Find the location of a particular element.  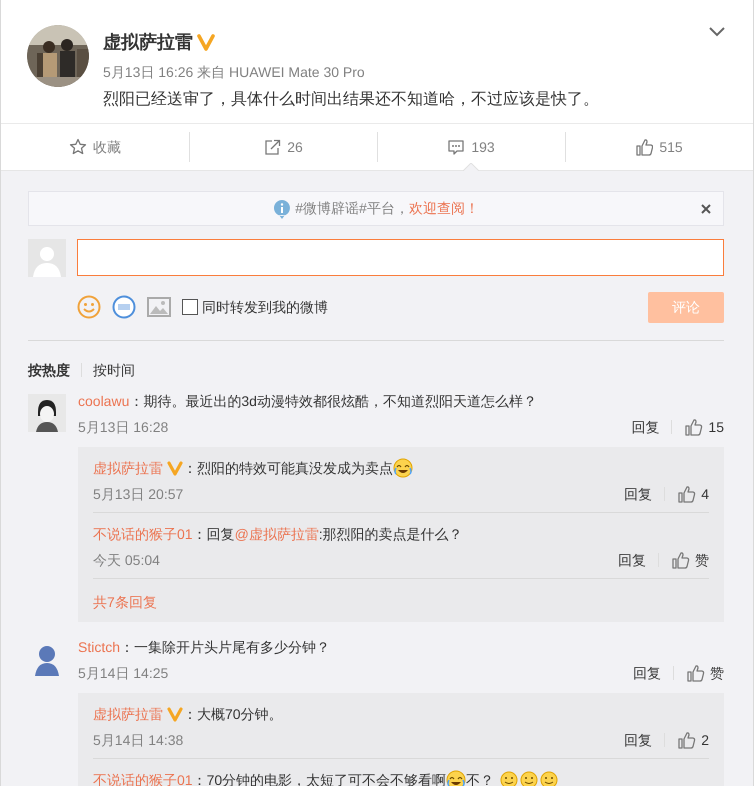

mention-link: @虚拟萨拉雷 is located at coordinates (276, 534).